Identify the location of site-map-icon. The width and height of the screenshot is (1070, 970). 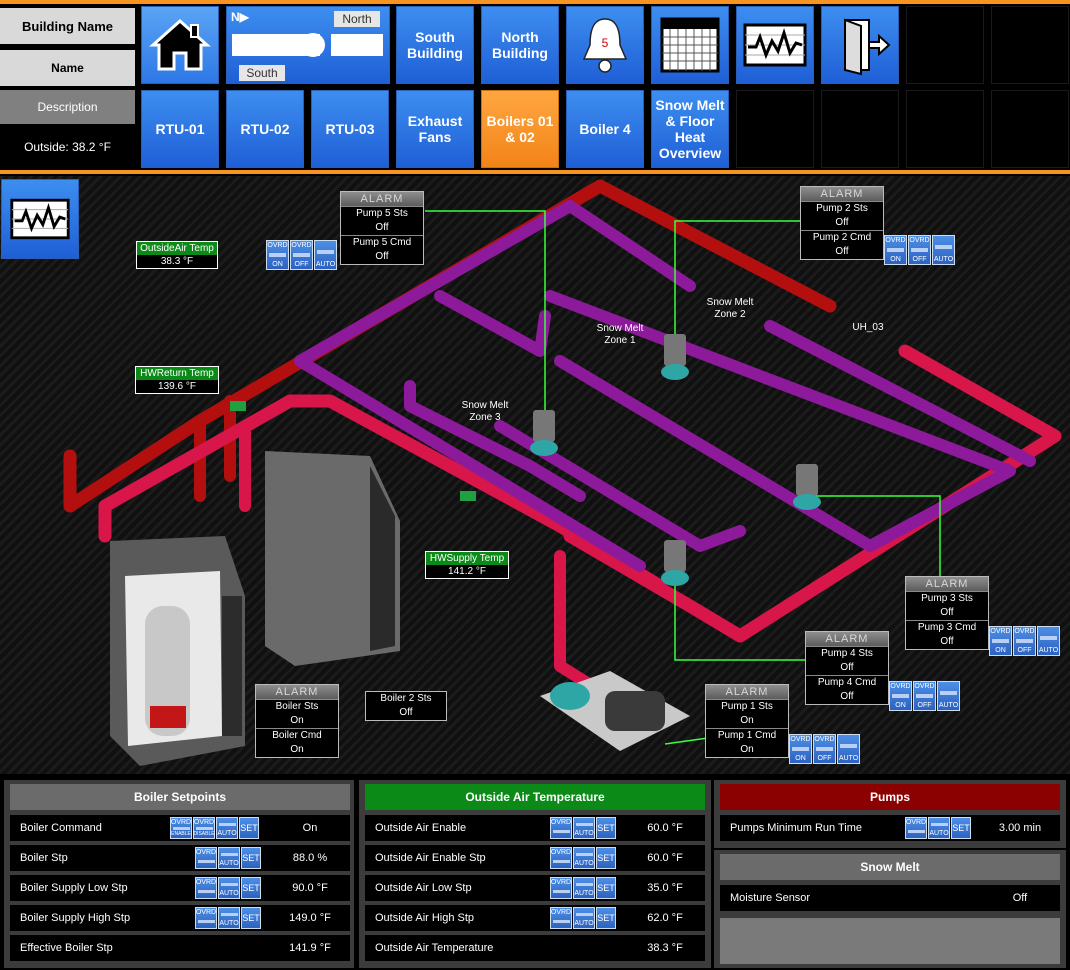
(307, 45).